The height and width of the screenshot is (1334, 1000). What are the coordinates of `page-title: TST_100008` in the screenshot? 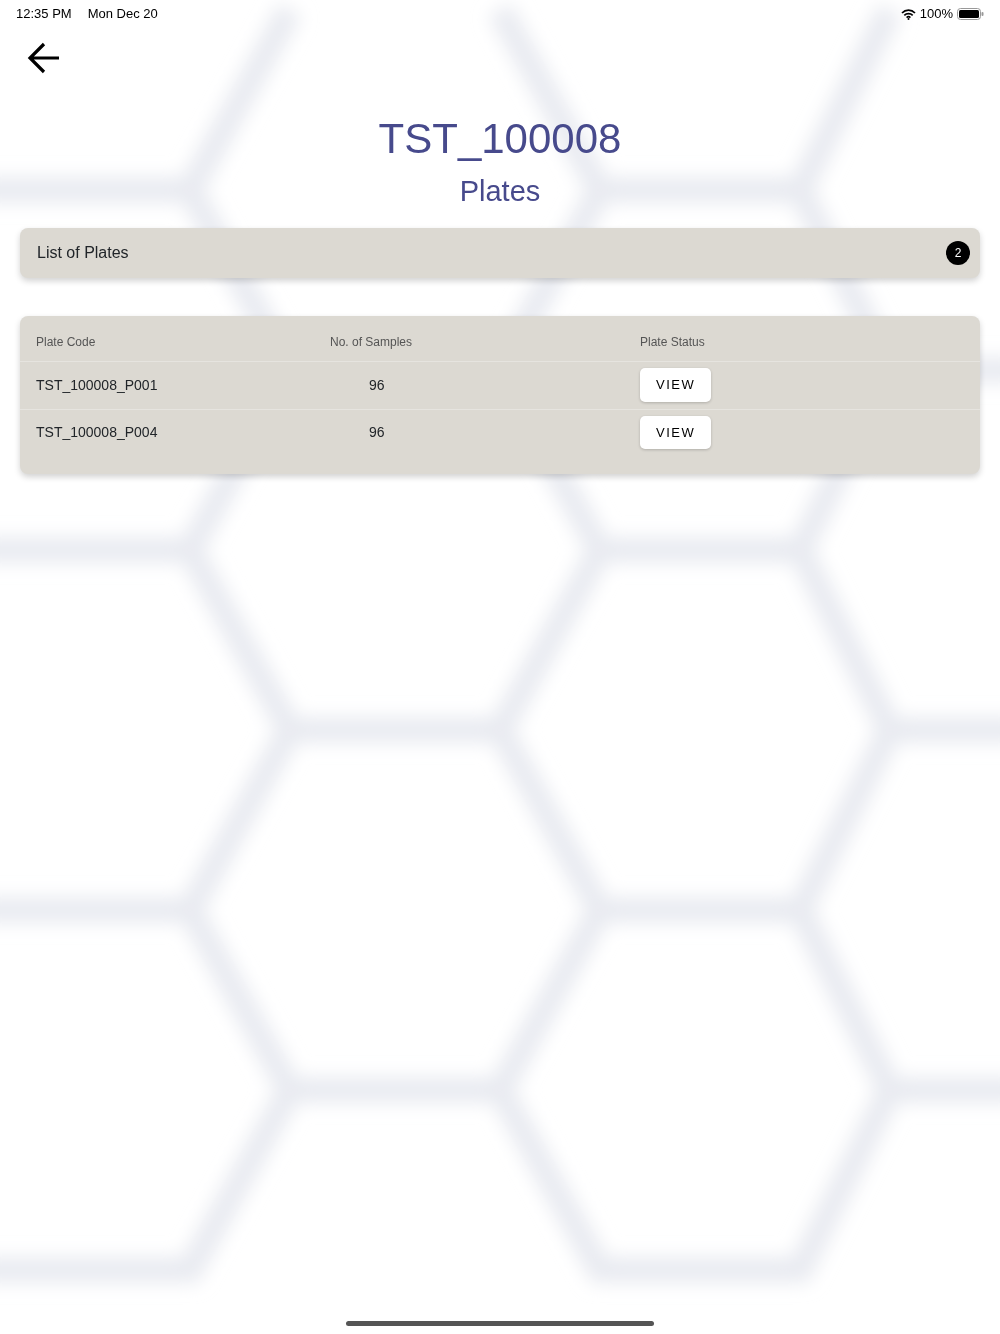 It's located at (500, 139).